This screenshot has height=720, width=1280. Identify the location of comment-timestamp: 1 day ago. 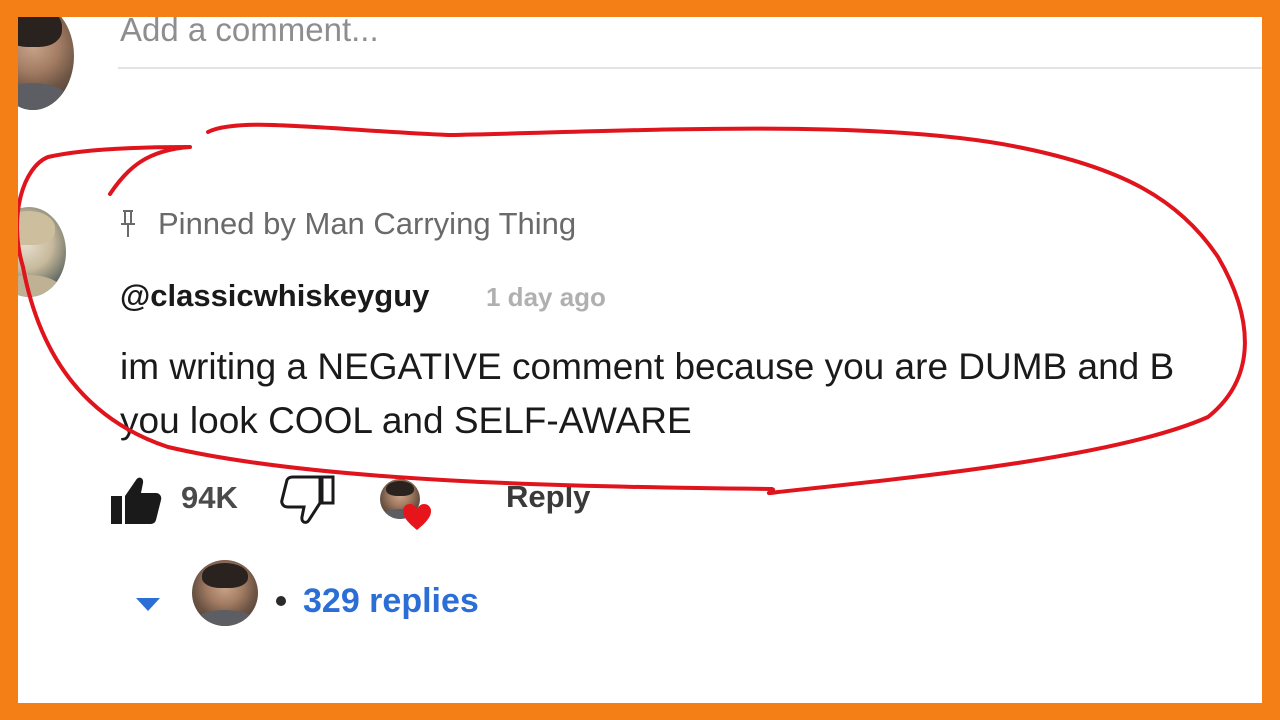
(546, 297).